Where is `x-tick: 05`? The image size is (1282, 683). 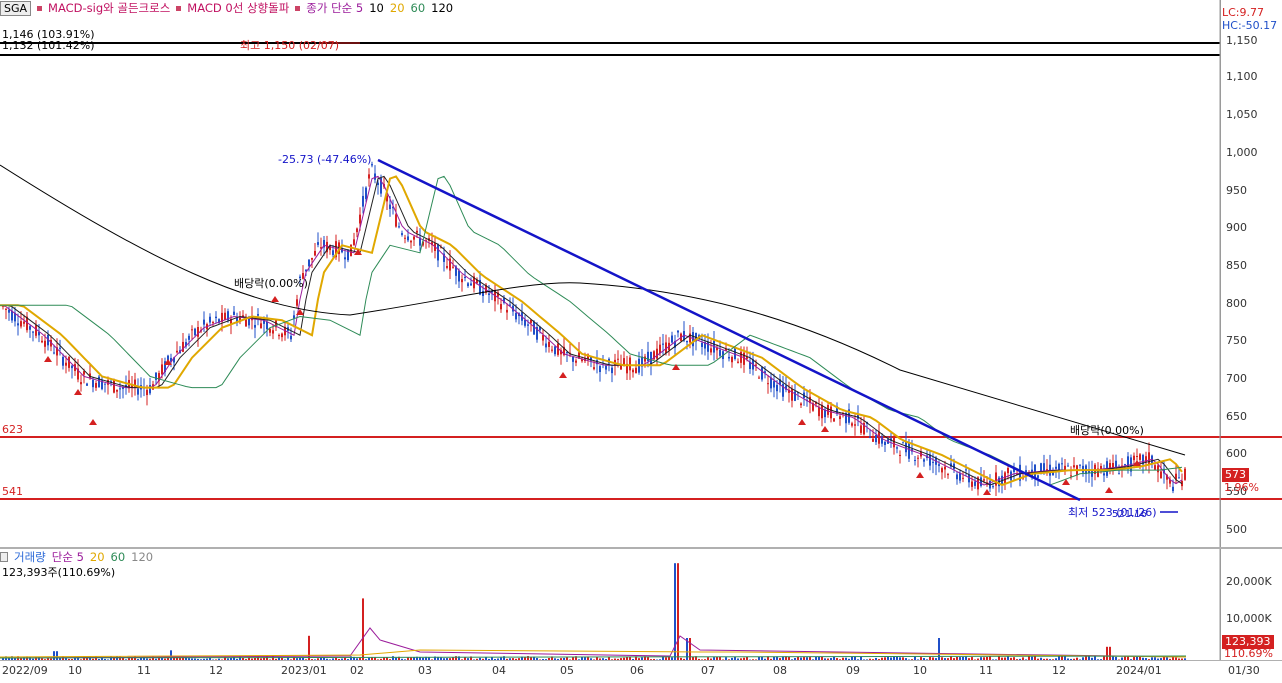
x-tick: 05 is located at coordinates (567, 670).